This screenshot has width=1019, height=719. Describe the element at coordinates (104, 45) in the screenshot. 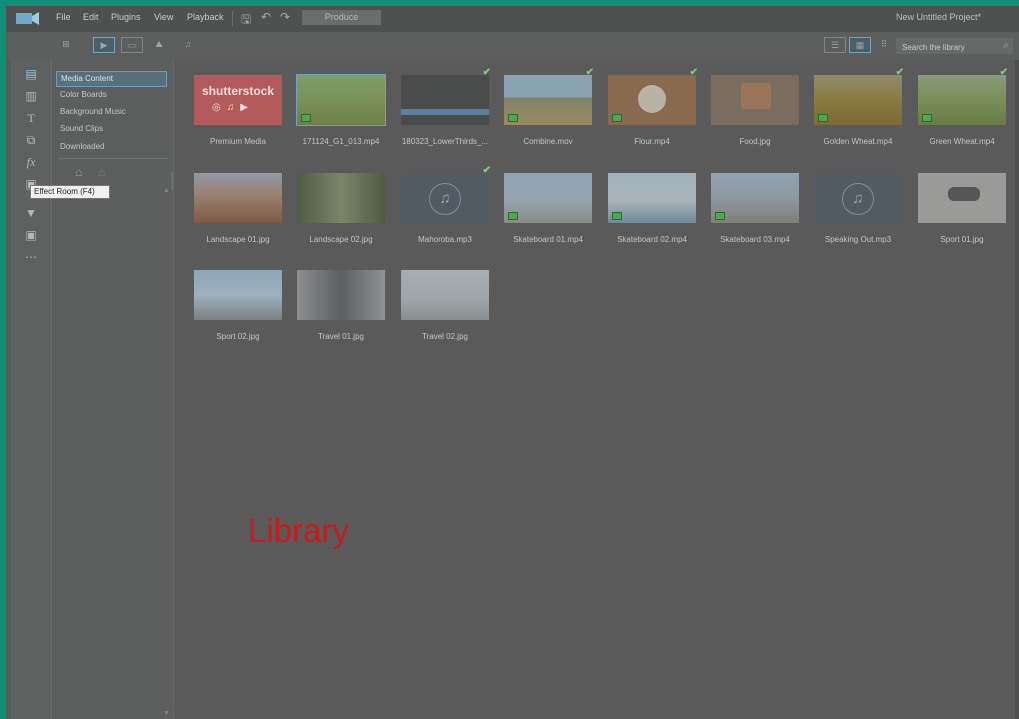

I see `video-filter-button: ▶` at that location.